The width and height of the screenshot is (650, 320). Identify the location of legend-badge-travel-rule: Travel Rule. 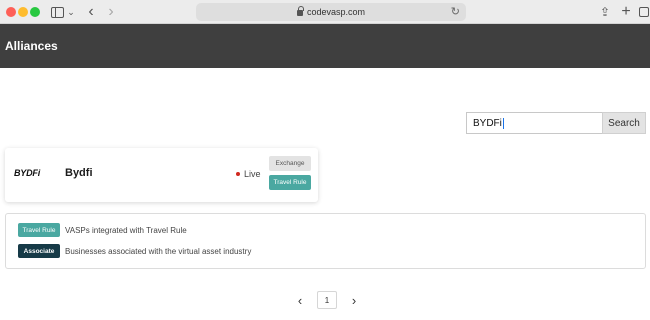
(39, 230).